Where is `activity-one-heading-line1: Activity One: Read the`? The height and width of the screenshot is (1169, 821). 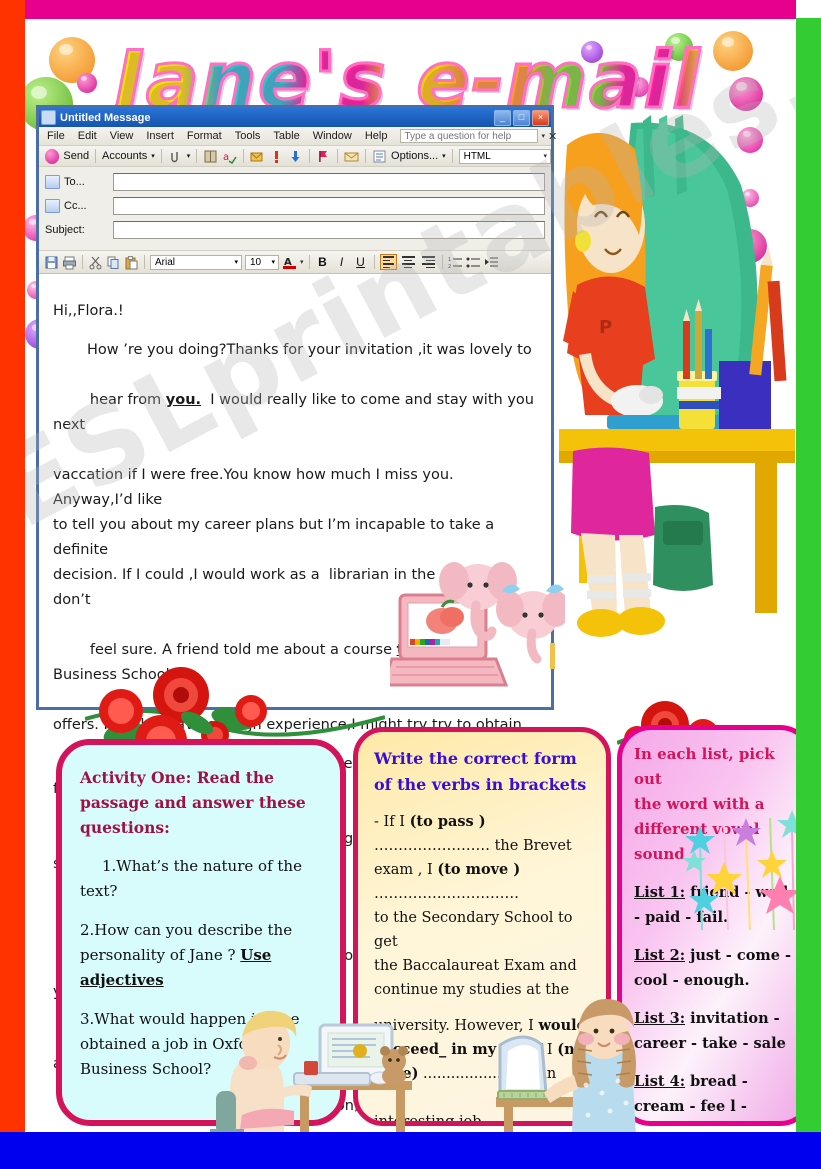 activity-one-heading-line1: Activity One: Read the is located at coordinates (177, 777).